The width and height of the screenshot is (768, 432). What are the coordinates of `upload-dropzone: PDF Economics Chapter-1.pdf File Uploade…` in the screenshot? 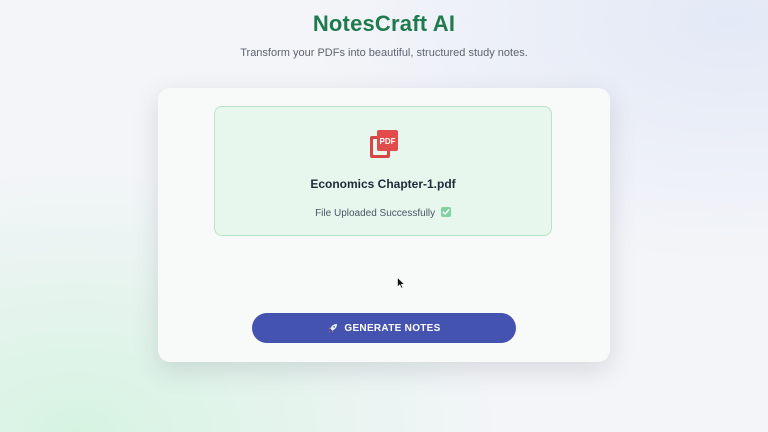 It's located at (383, 171).